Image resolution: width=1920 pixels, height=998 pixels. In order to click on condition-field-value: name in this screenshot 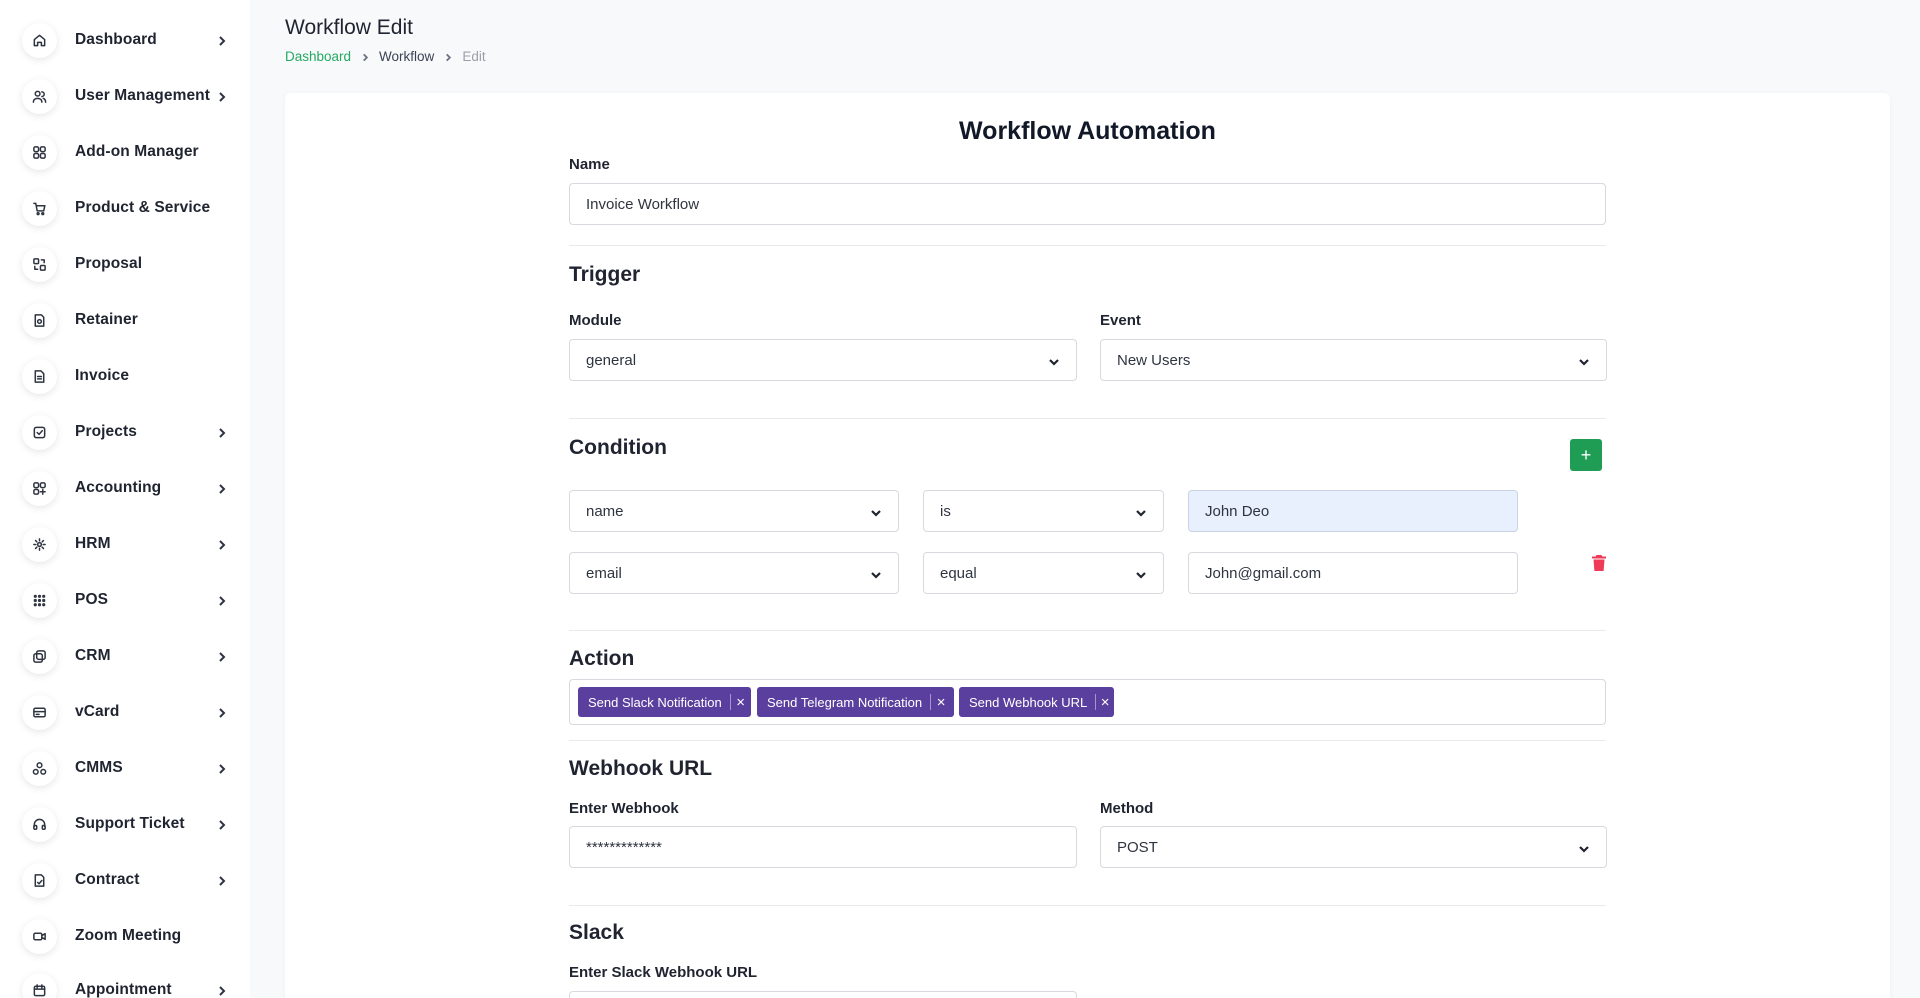, I will do `click(605, 511)`.